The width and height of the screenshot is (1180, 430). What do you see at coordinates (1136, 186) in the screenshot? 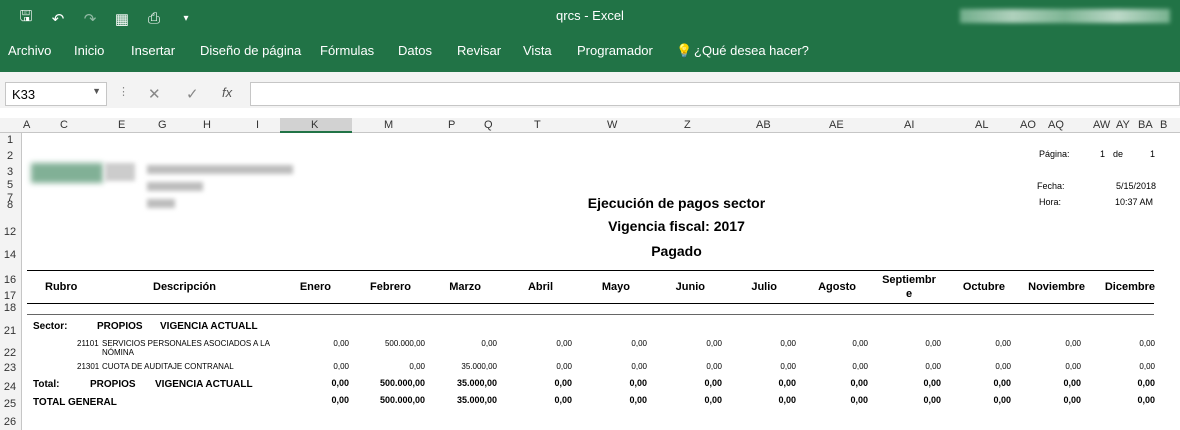
I see `fecha-value: 5/15/2018` at bounding box center [1136, 186].